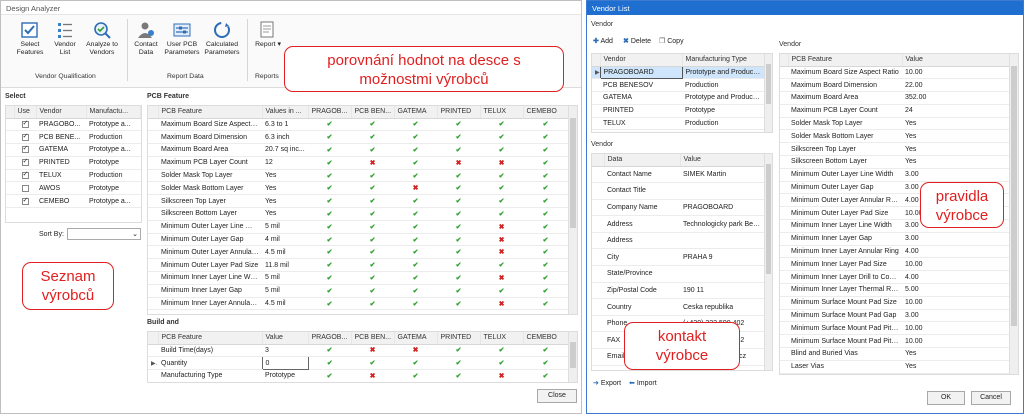 This screenshot has width=1024, height=414. Describe the element at coordinates (895, 316) in the screenshot. I see `table-row: Minimum Surface Mount Pad Gap 3.00` at that location.